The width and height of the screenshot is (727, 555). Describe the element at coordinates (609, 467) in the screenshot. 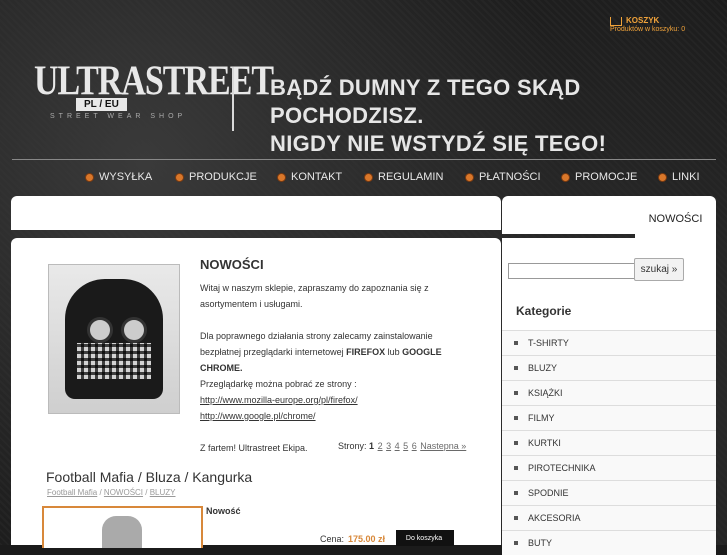

I see `category-item: PIROTECHNIKA` at that location.